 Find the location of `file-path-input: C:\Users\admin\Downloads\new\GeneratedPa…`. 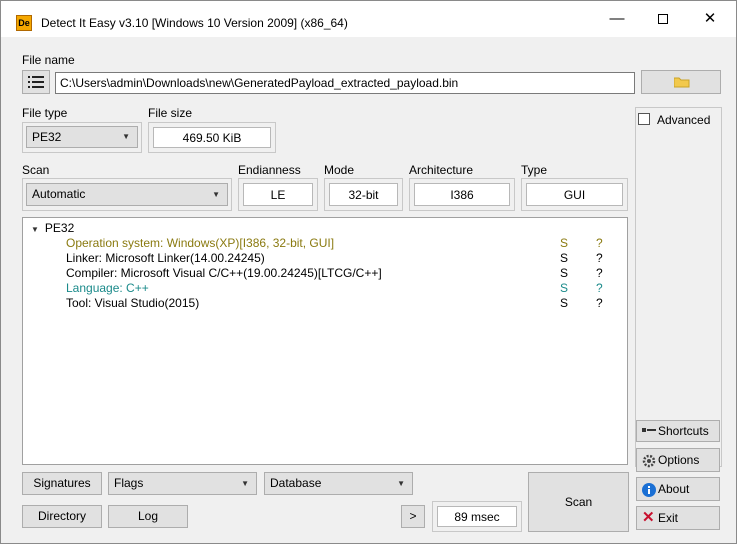

file-path-input: C:\Users\admin\Downloads\new\GeneratedPa… is located at coordinates (345, 83).